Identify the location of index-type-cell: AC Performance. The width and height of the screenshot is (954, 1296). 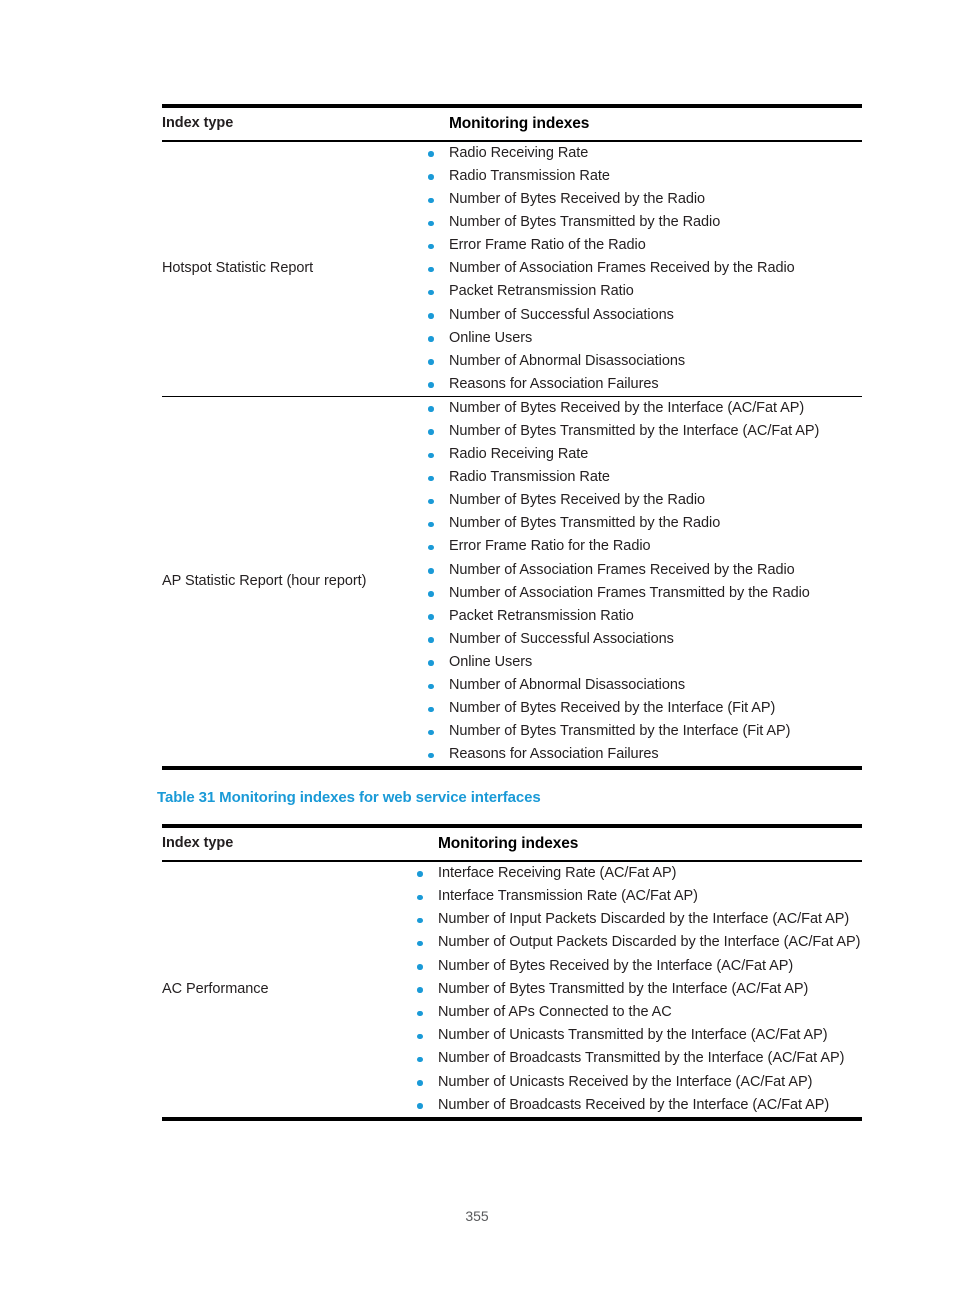
(215, 989).